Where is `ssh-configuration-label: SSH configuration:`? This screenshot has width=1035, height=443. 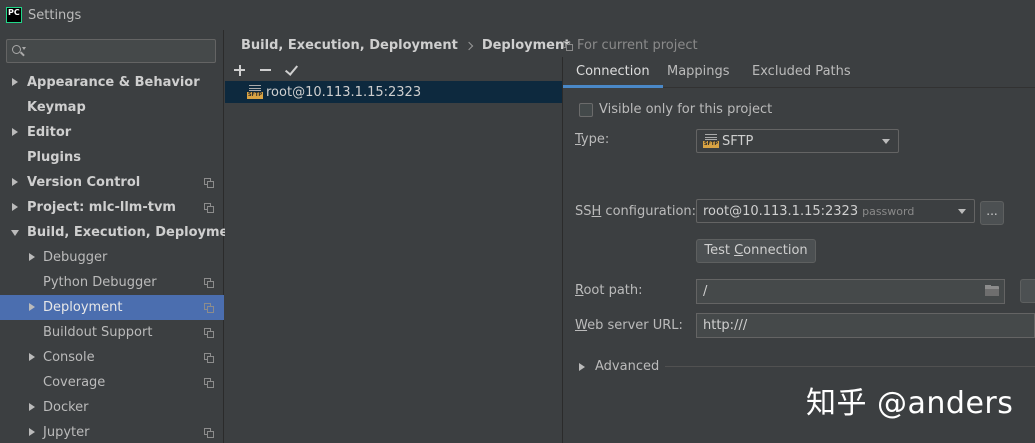 ssh-configuration-label: SSH configuration: is located at coordinates (635, 211).